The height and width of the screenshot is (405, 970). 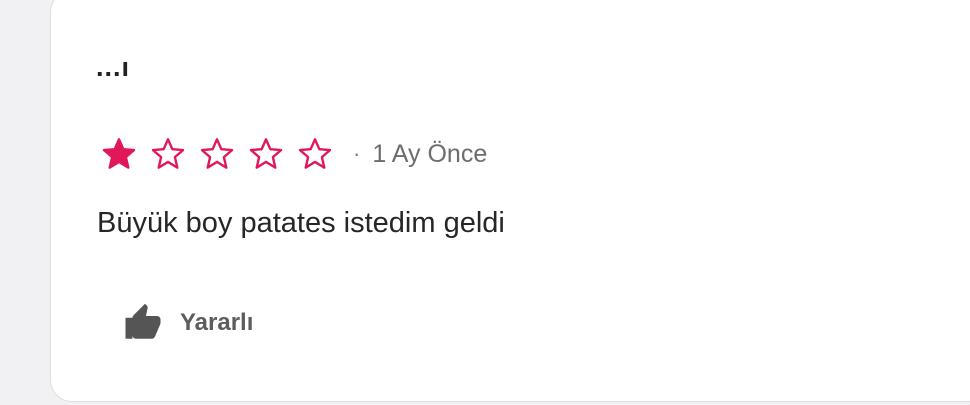 I want to click on review-text: Büyük boy patates istedim geldi, so click(x=301, y=223).